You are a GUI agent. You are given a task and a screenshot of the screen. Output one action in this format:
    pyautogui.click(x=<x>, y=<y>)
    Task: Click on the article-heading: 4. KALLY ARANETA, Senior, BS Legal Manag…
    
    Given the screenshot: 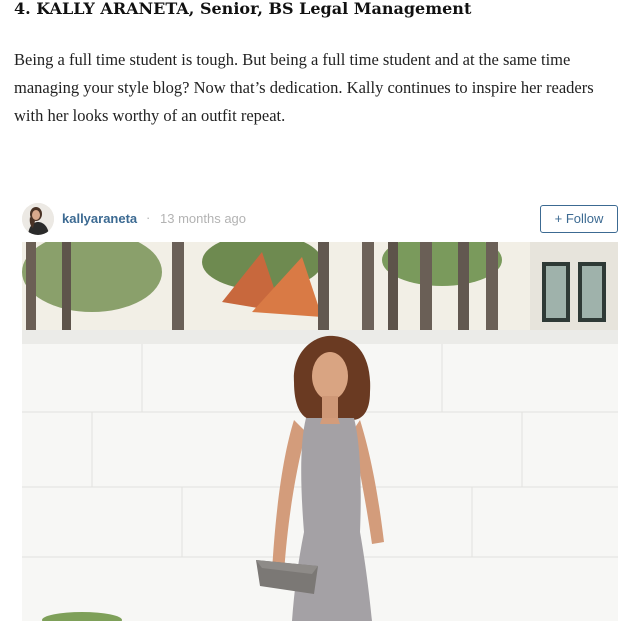 What is the action you would take?
    pyautogui.click(x=243, y=9)
    